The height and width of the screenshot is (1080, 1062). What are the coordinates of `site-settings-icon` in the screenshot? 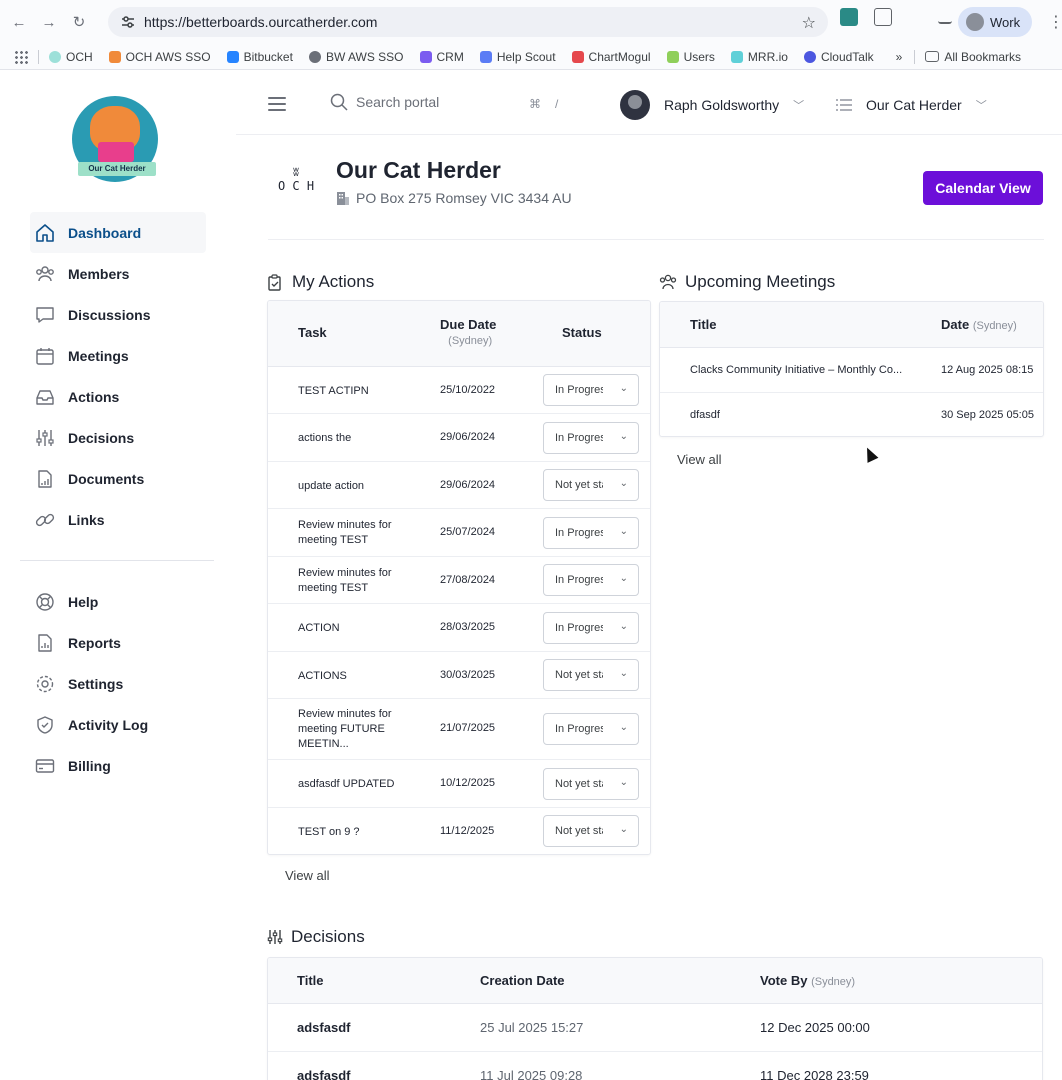 It's located at (128, 22).